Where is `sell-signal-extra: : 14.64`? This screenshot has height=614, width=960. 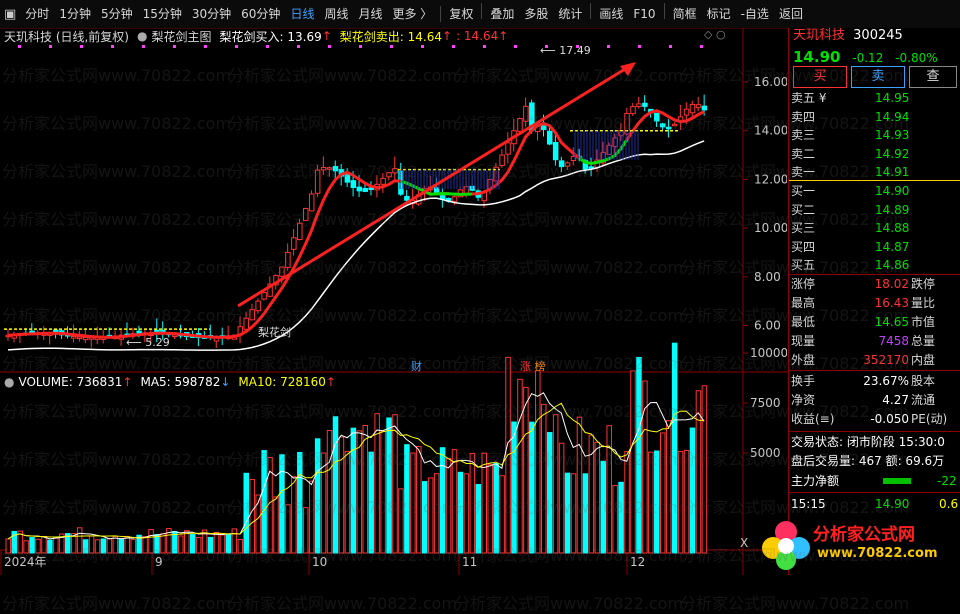
sell-signal-extra: : 14.64 is located at coordinates (477, 36).